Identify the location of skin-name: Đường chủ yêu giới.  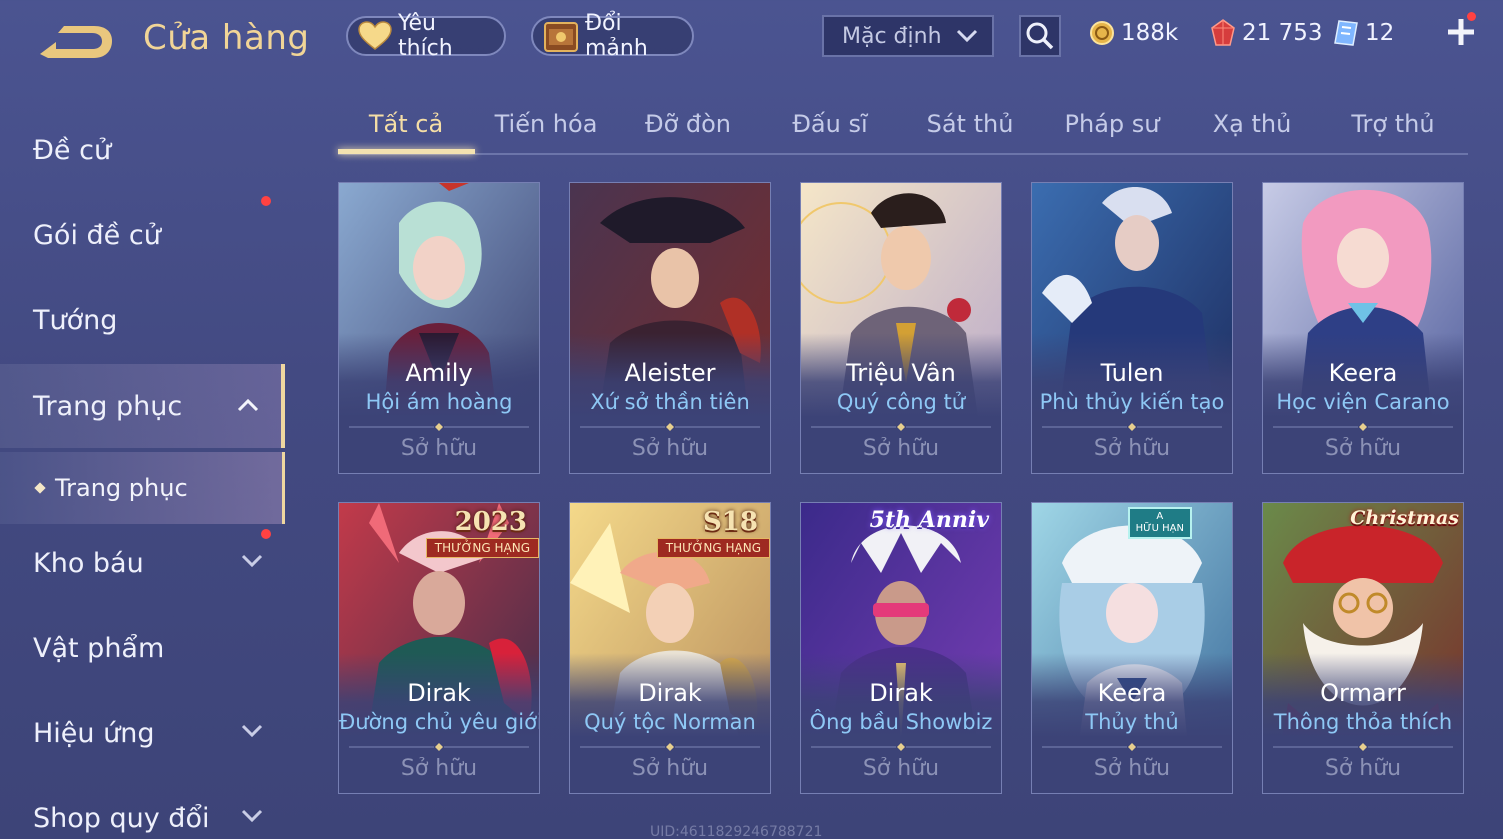
(439, 722).